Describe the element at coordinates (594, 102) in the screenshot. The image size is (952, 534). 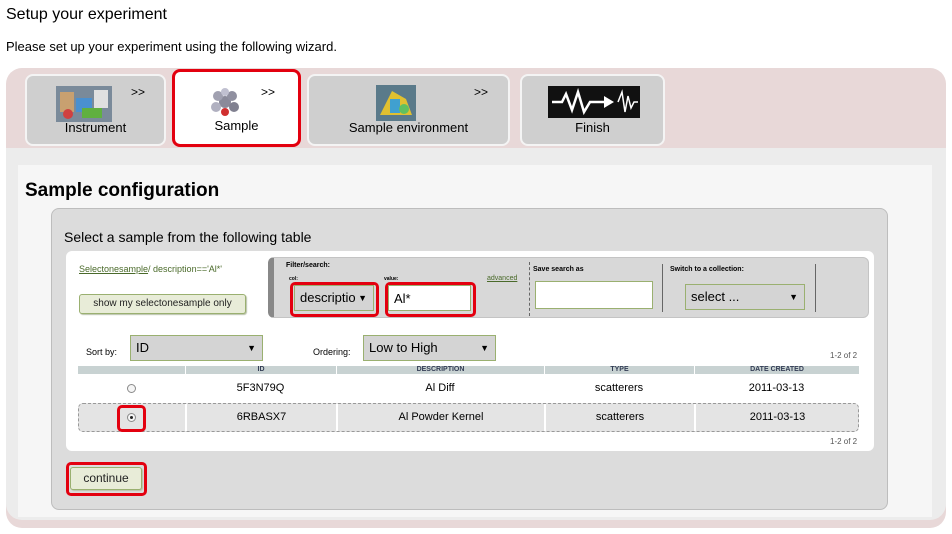
I see `finish-logo` at that location.